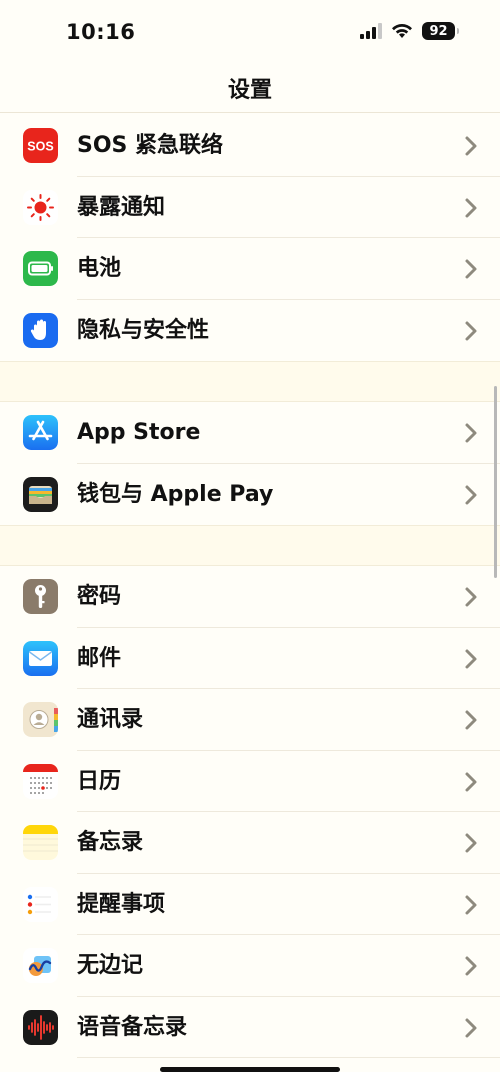 Image resolution: width=500 pixels, height=1072 pixels. What do you see at coordinates (288, 1057) in the screenshot?
I see `row-separator` at bounding box center [288, 1057].